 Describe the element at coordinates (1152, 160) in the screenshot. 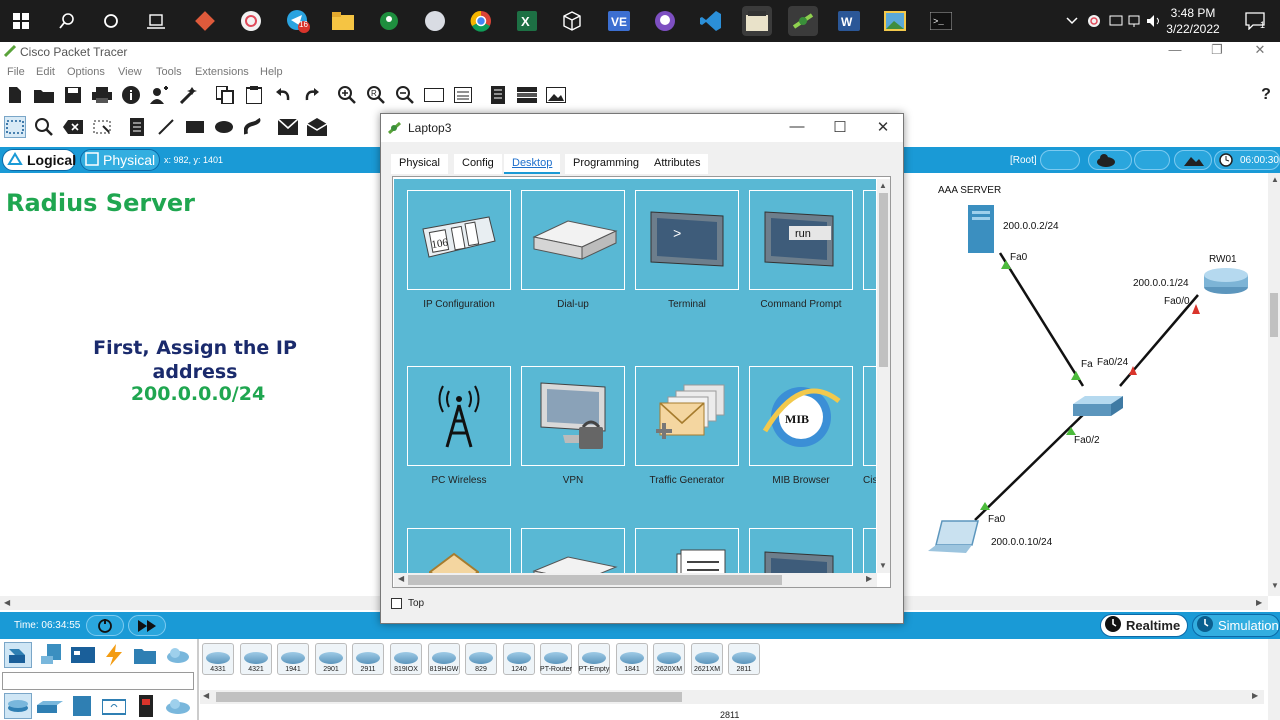

I see `move-object-button` at that location.